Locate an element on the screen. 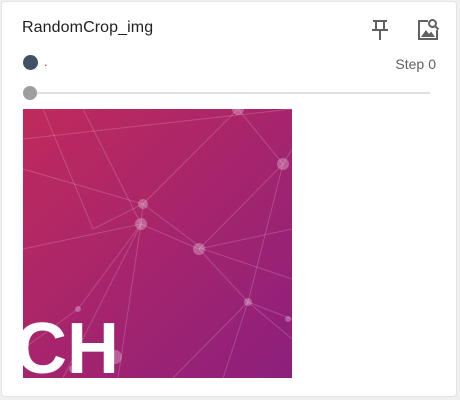 The image size is (460, 400). pin-button is located at coordinates (380, 30).